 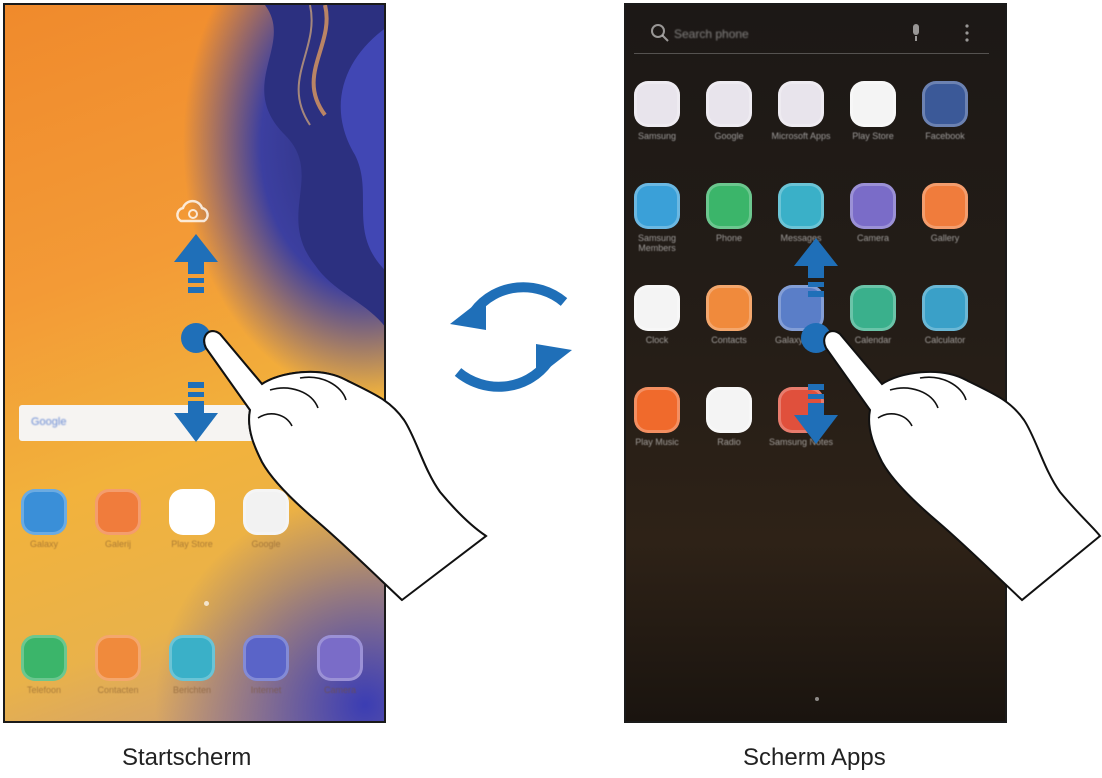 What do you see at coordinates (814, 757) in the screenshot?
I see `apps-screen-caption: Scherm Apps` at bounding box center [814, 757].